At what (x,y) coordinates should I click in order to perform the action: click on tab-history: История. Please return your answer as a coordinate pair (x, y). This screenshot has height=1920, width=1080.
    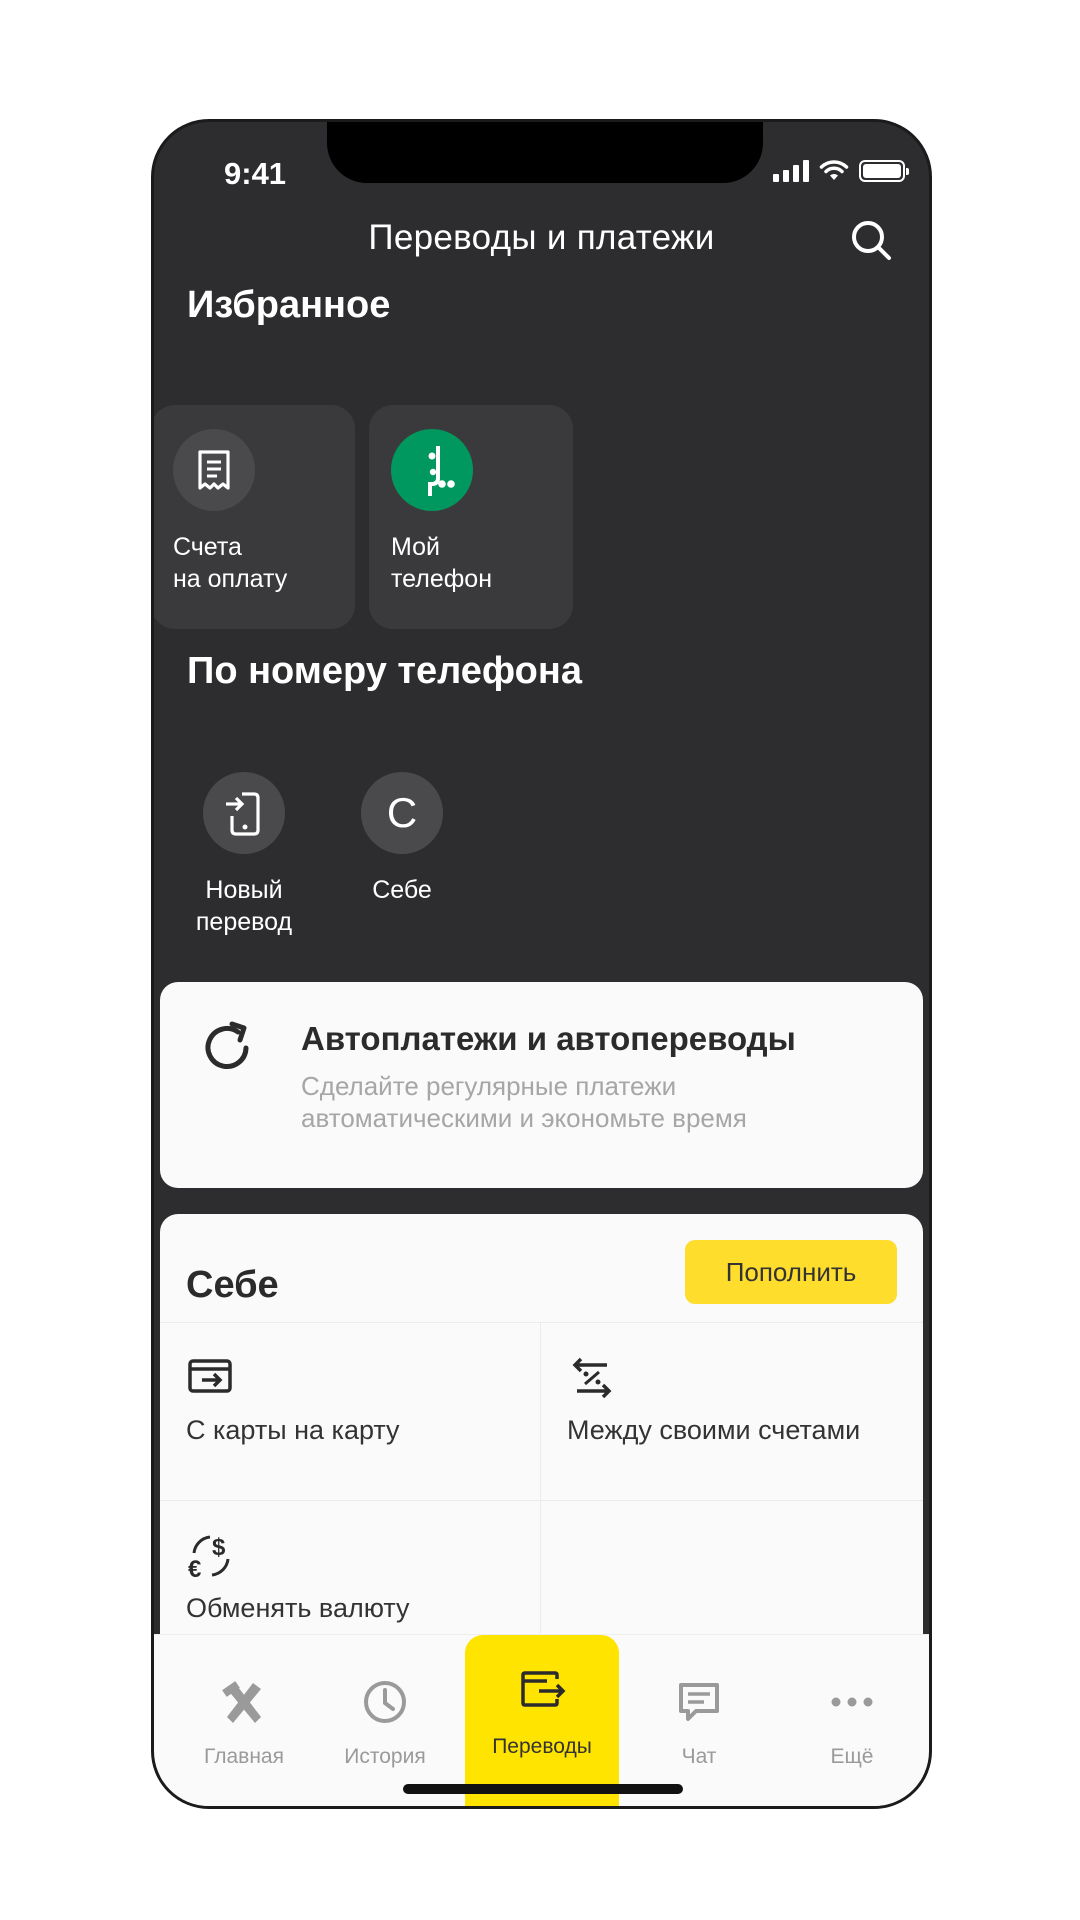
    Looking at the image, I should click on (385, 1720).